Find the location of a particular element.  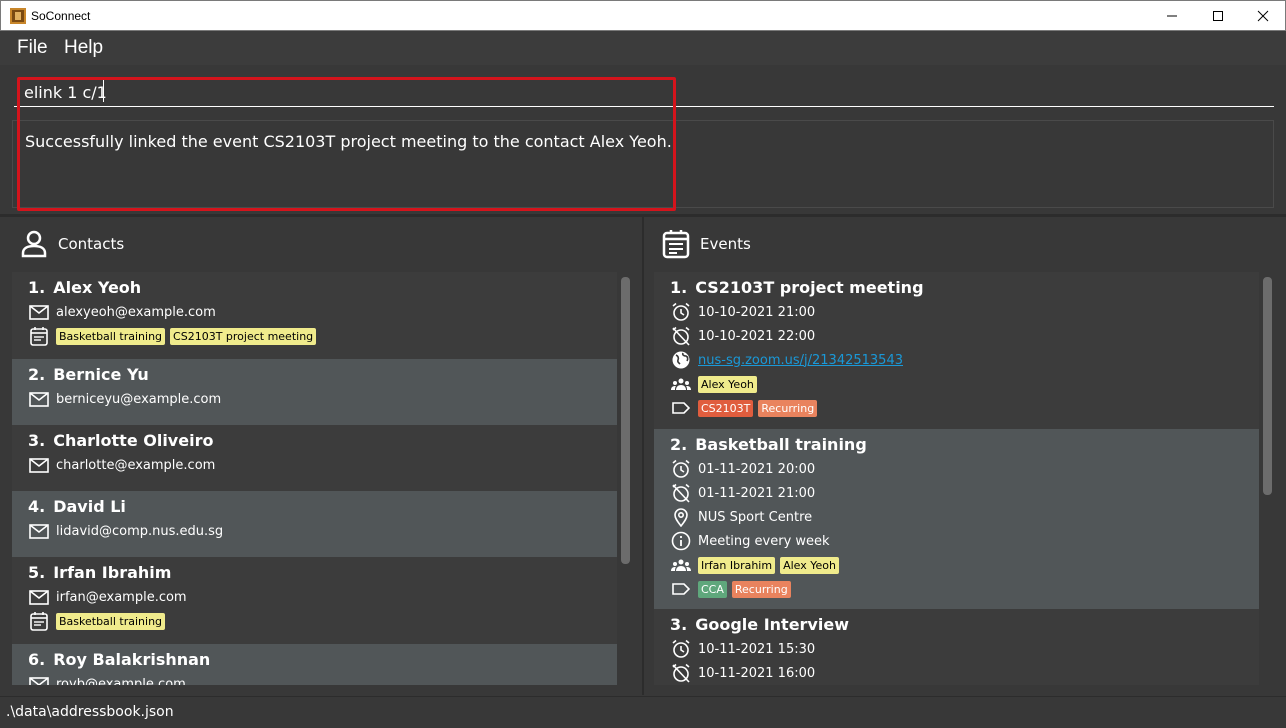

contacts-scroll-thumb is located at coordinates (625, 420).